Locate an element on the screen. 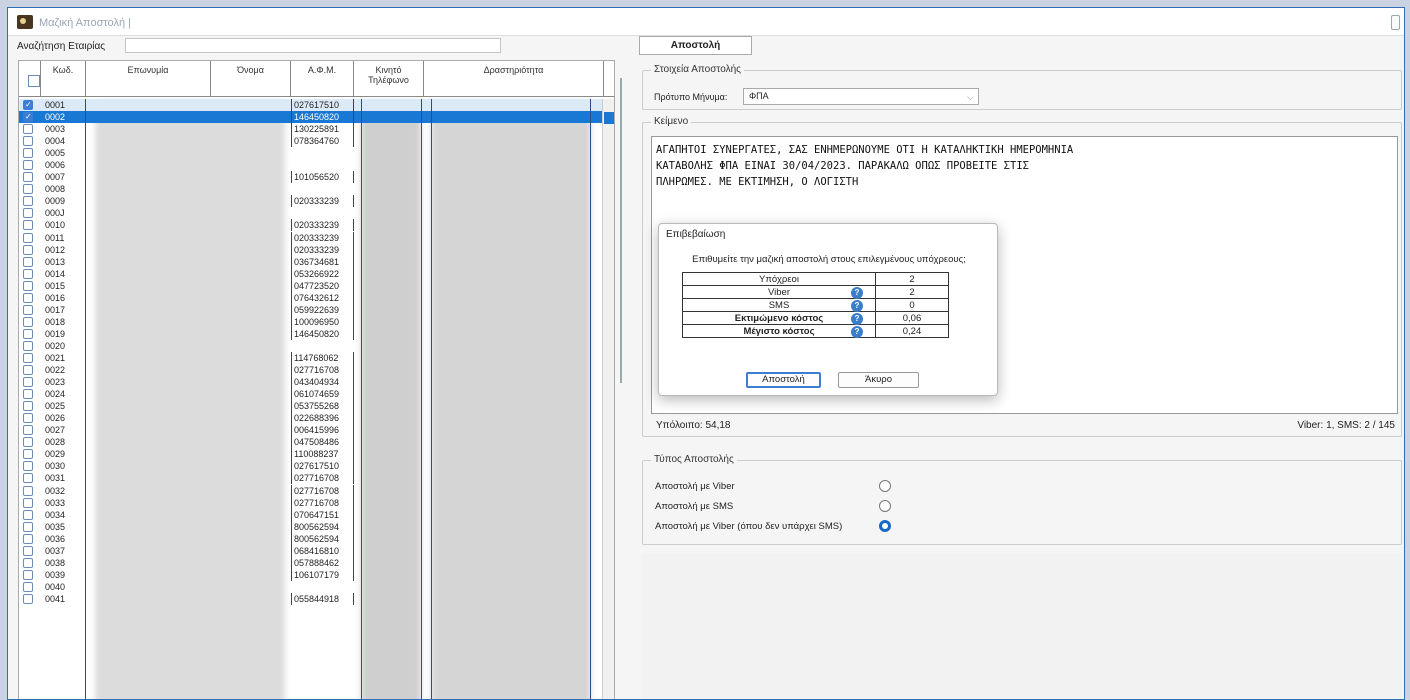 The width and height of the screenshot is (1410, 700). table-row: 0023 043404934 is located at coordinates (316, 382).